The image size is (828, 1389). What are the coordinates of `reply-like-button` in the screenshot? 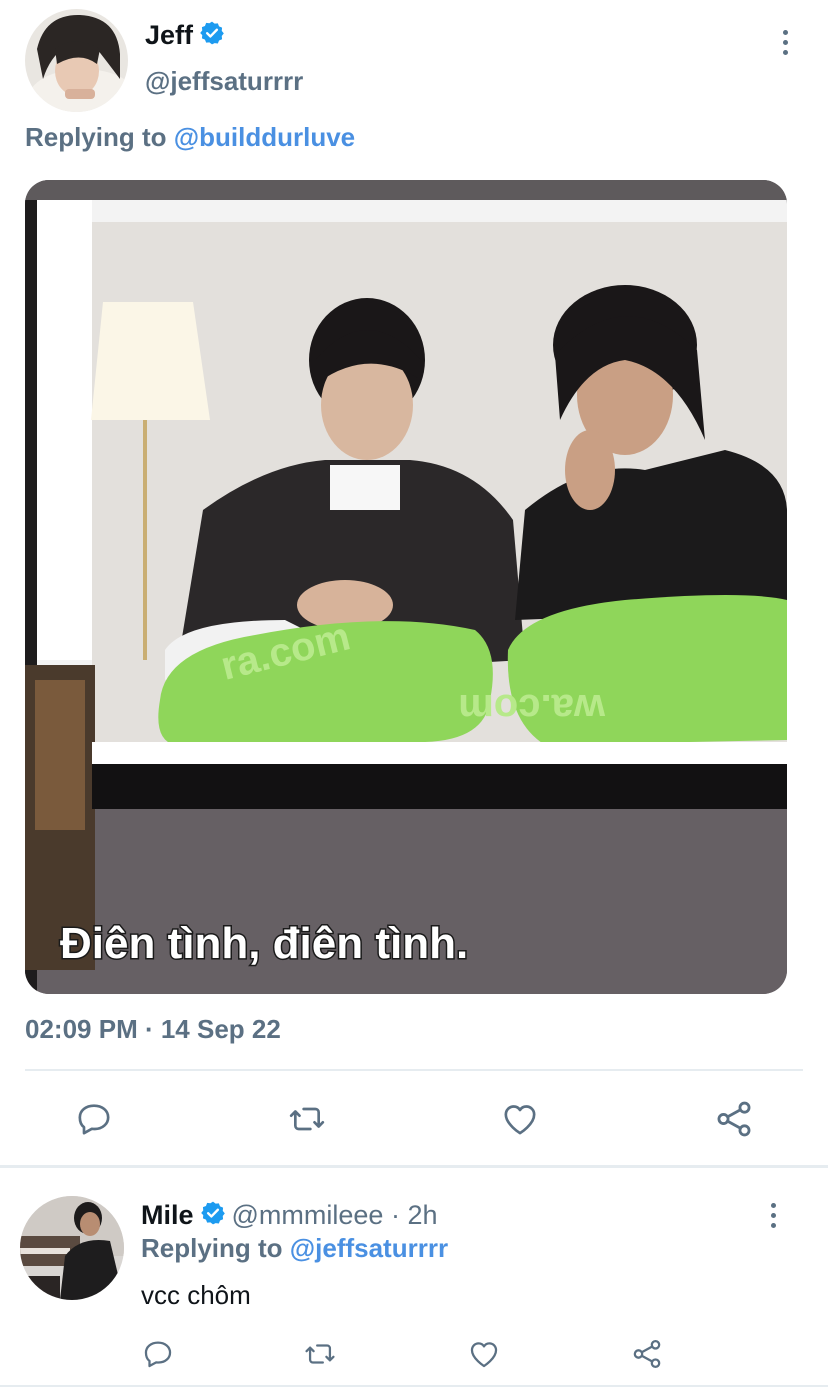 It's located at (484, 1354).